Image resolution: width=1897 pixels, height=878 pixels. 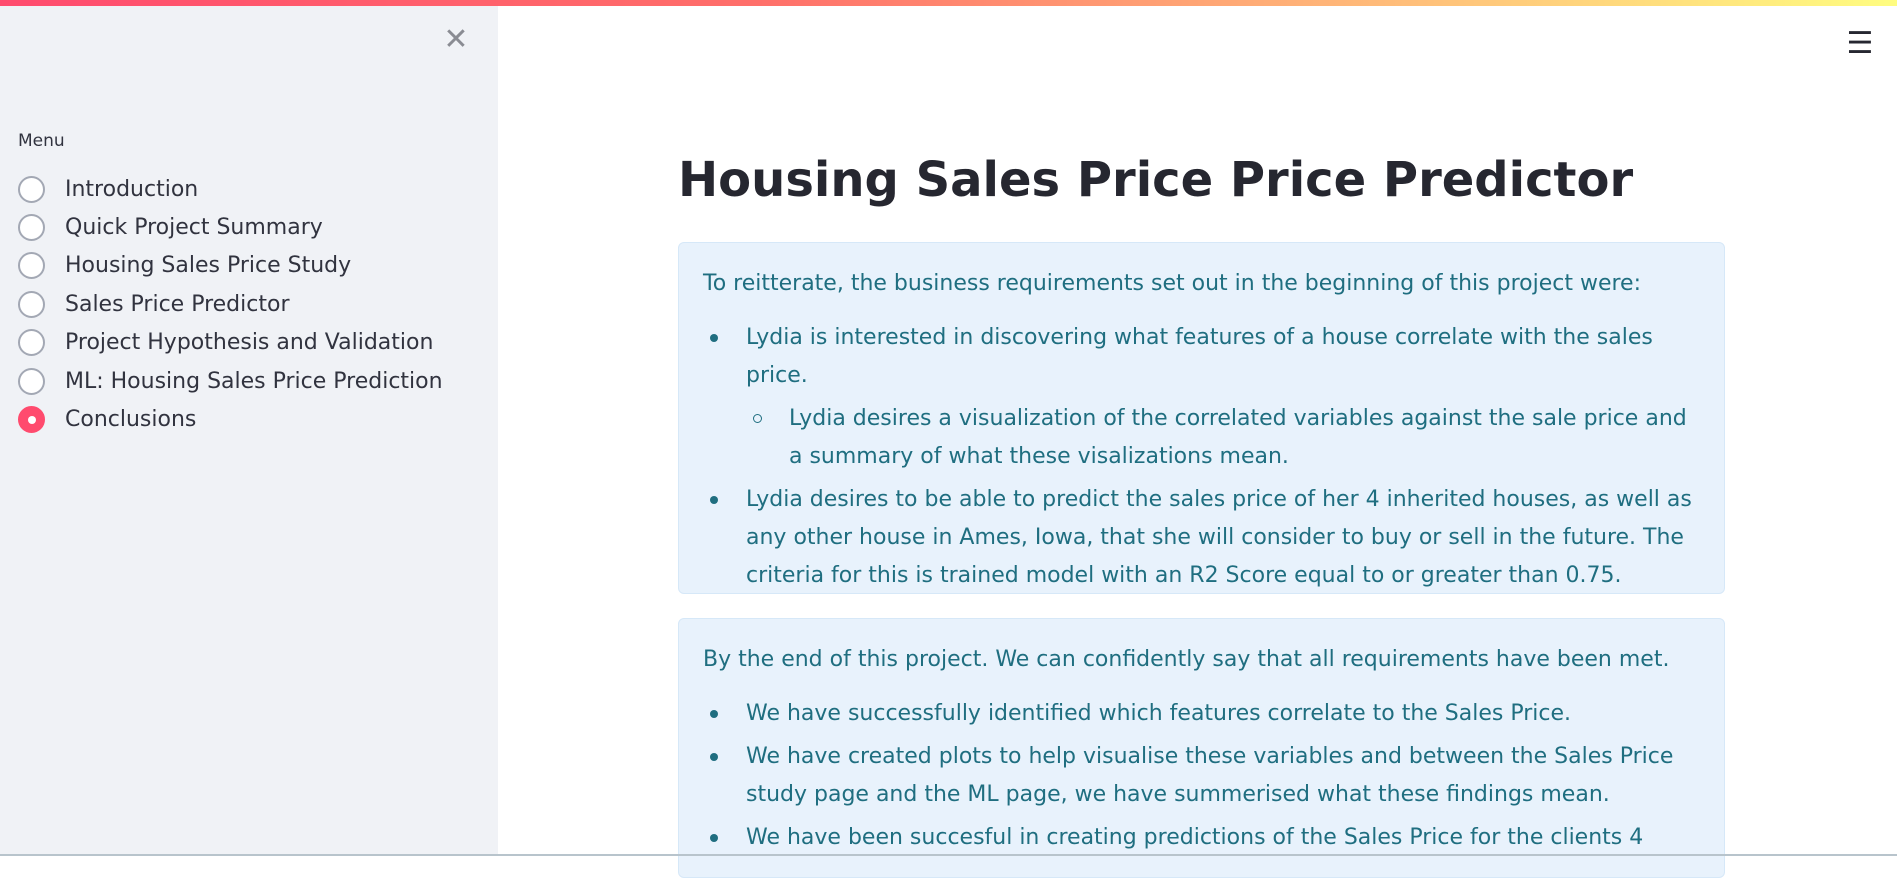 I want to click on radio-label: Sales Price Predictor, so click(x=177, y=304).